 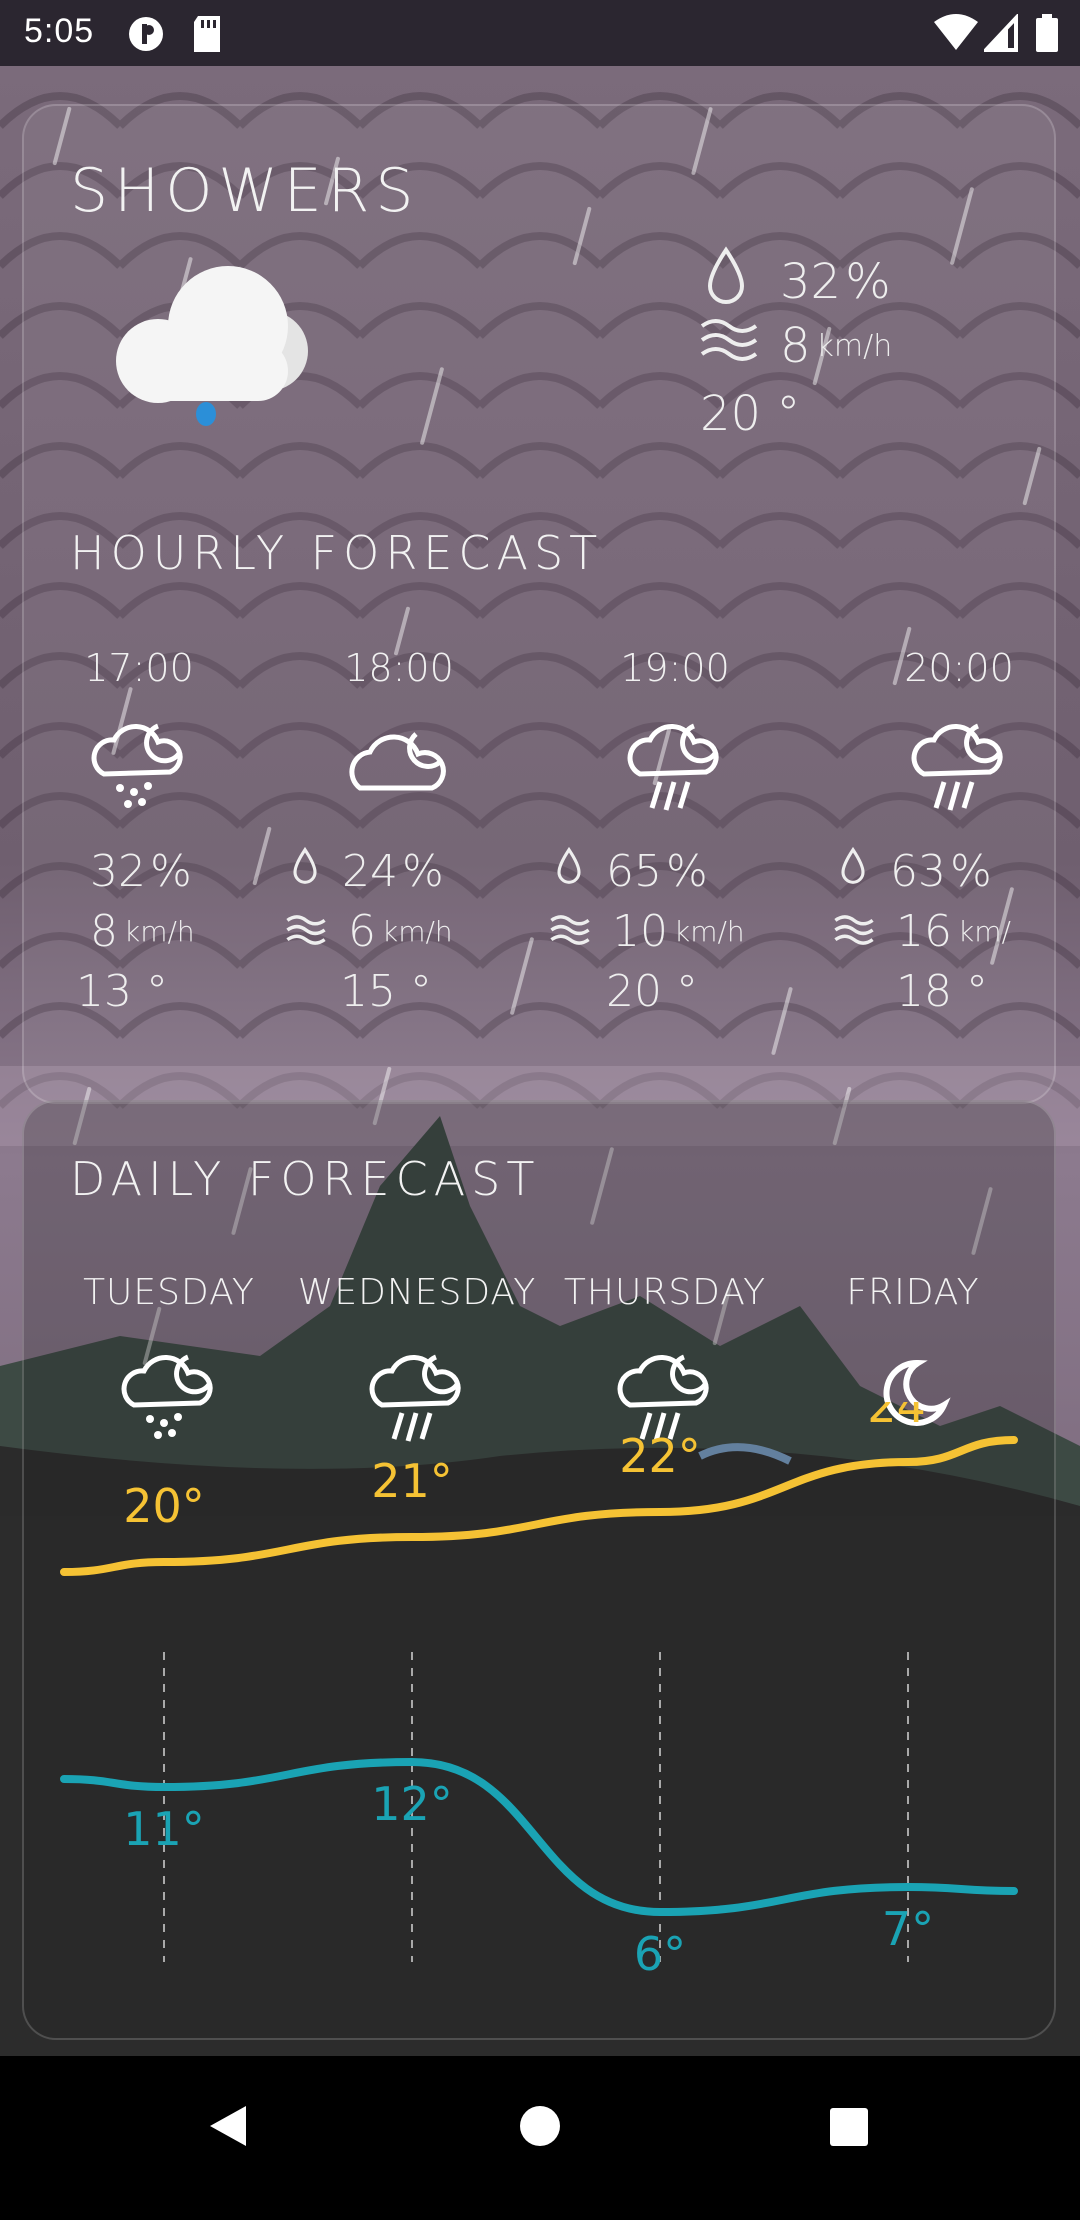 I want to click on current-temperature: 20 °, so click(x=750, y=414).